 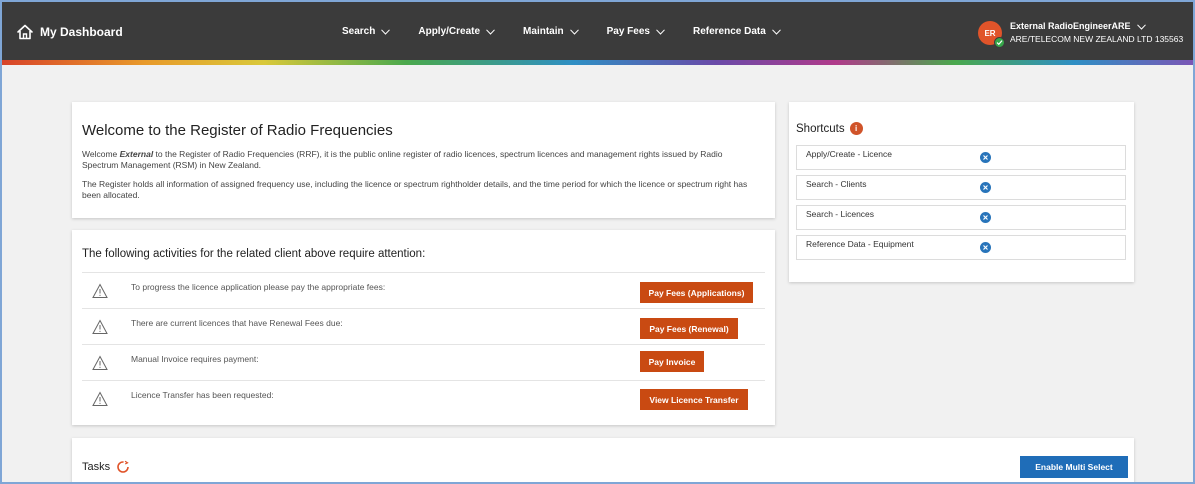 What do you see at coordinates (729, 31) in the screenshot?
I see `menu-reference-data-label: Reference Data` at bounding box center [729, 31].